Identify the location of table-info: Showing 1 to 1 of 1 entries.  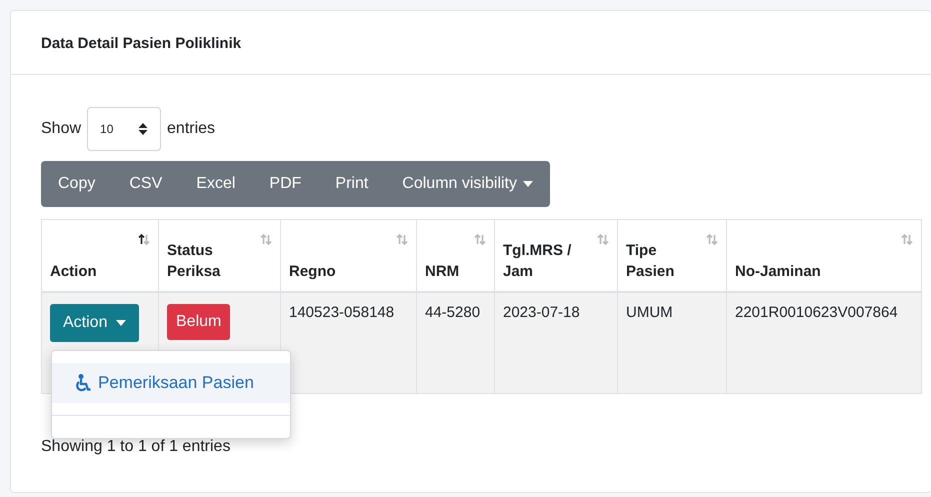
(136, 447).